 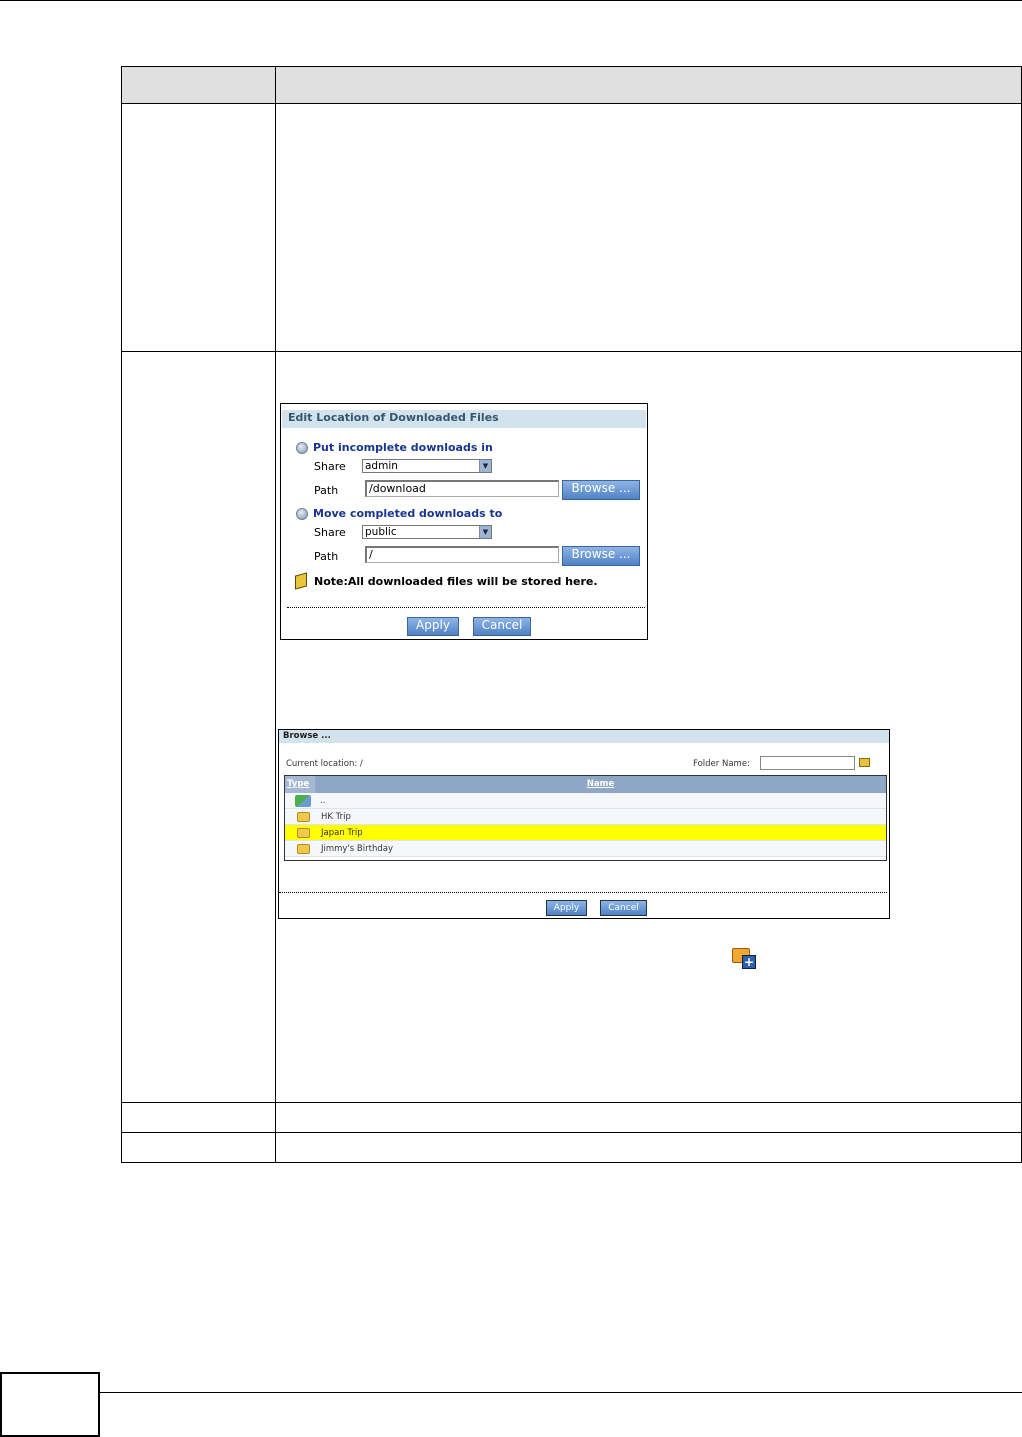 I want to click on incomplete-path-input: /download, so click(x=462, y=488).